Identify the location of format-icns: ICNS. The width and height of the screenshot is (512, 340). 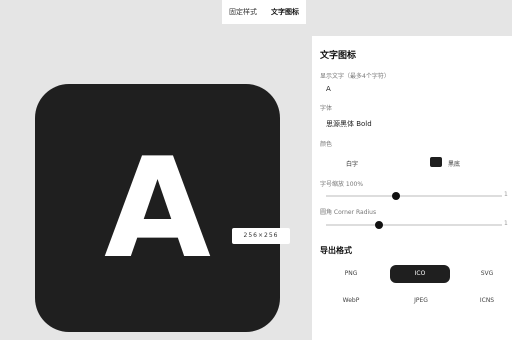
(487, 301).